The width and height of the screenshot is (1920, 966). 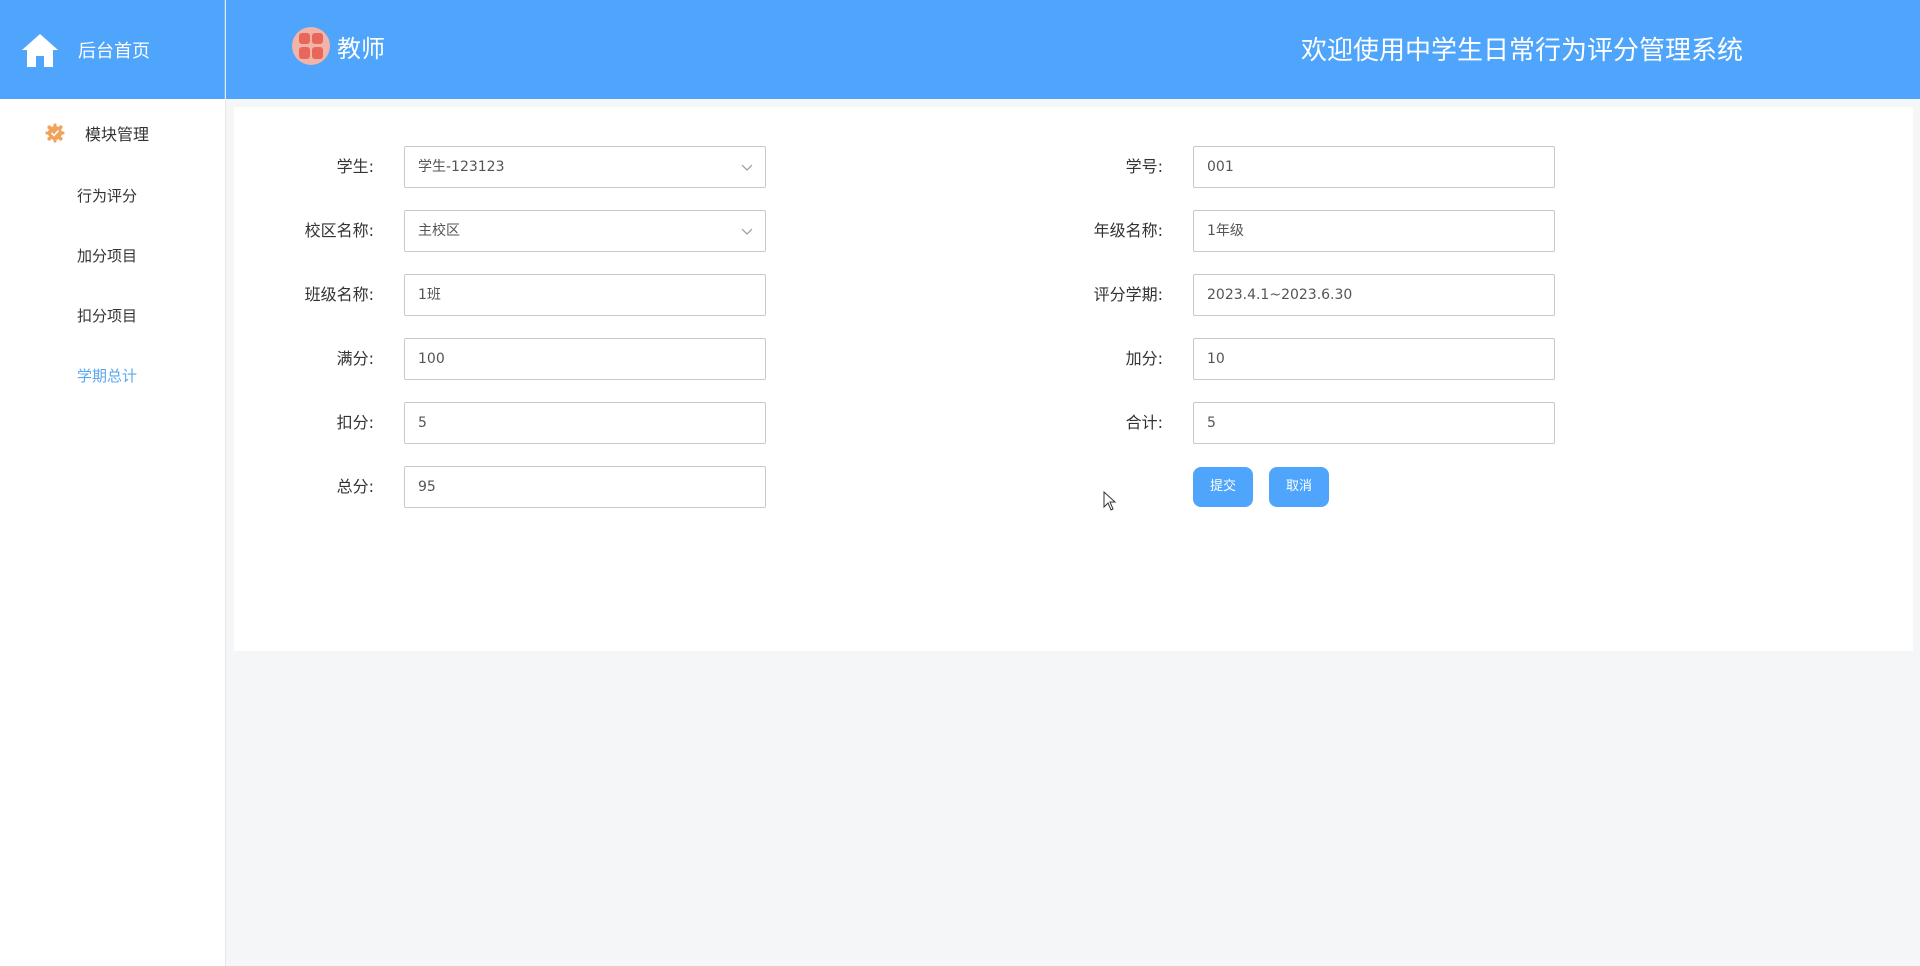 What do you see at coordinates (585, 231) in the screenshot?
I see `campus-select: 主校区` at bounding box center [585, 231].